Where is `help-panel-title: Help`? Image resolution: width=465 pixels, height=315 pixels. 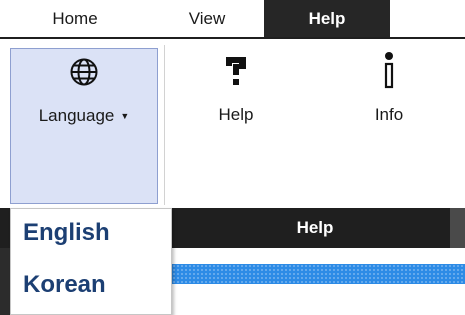 help-panel-title: Help is located at coordinates (315, 227).